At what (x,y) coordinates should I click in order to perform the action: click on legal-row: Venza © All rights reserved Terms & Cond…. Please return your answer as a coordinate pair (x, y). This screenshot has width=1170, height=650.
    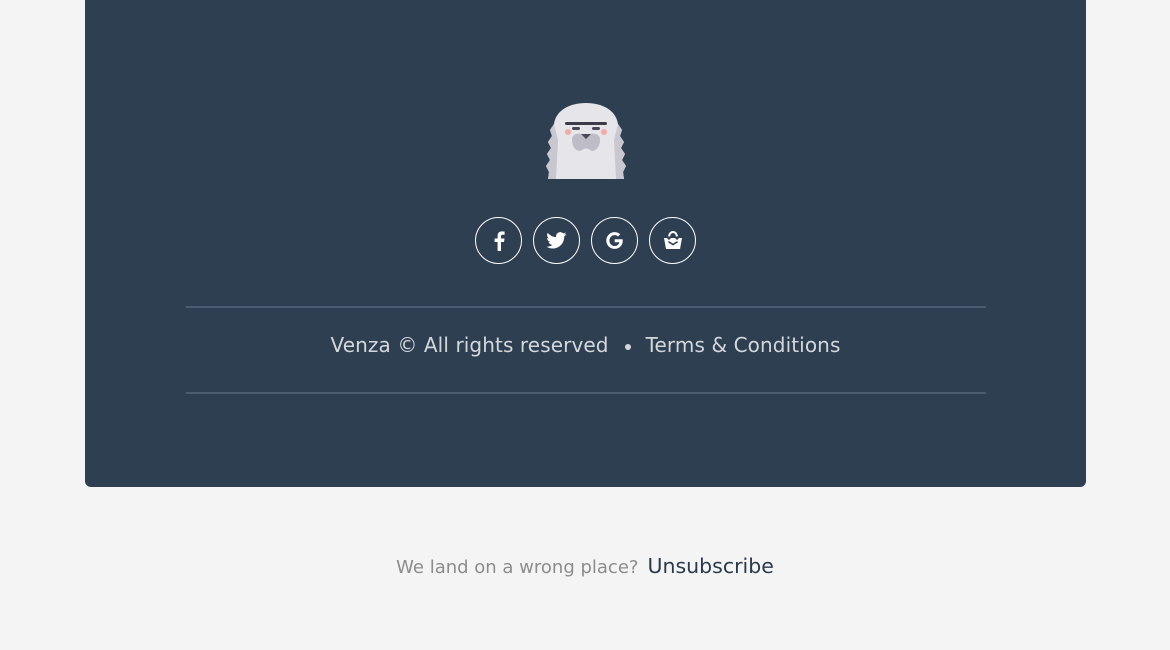
    Looking at the image, I should click on (585, 345).